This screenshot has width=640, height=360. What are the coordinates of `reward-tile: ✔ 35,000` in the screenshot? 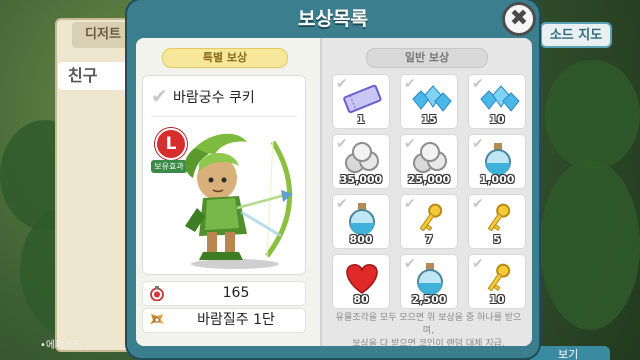 It's located at (361, 161).